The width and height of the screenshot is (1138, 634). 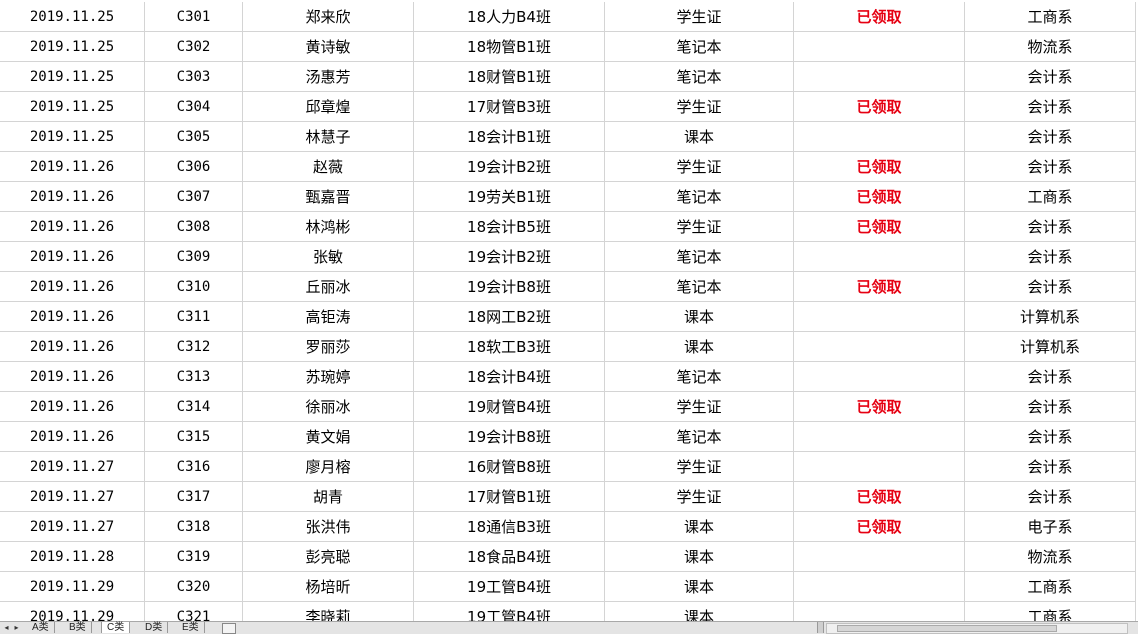 What do you see at coordinates (194, 257) in the screenshot?
I see `cell-code: C309` at bounding box center [194, 257].